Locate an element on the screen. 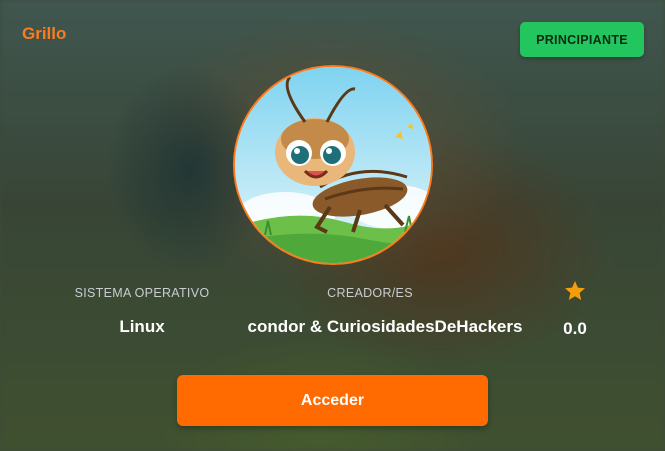  os-value: Linux is located at coordinates (142, 326).